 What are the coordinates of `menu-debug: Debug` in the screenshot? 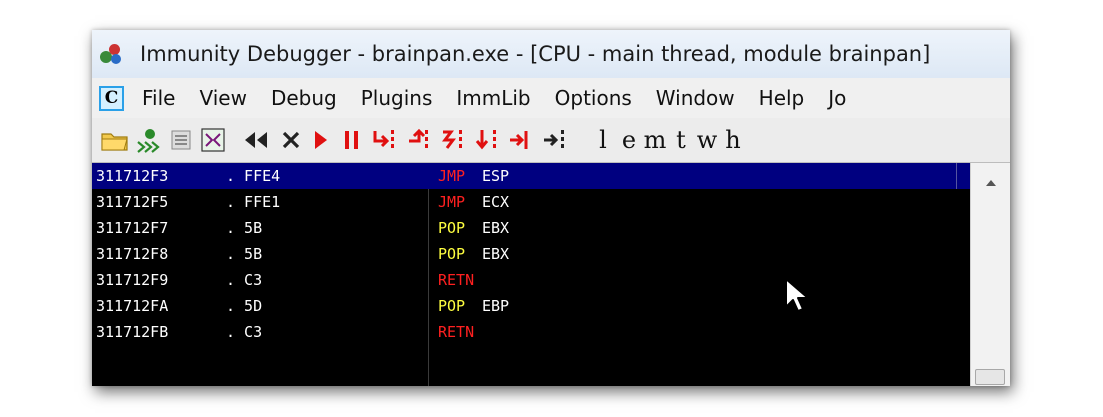 It's located at (304, 98).